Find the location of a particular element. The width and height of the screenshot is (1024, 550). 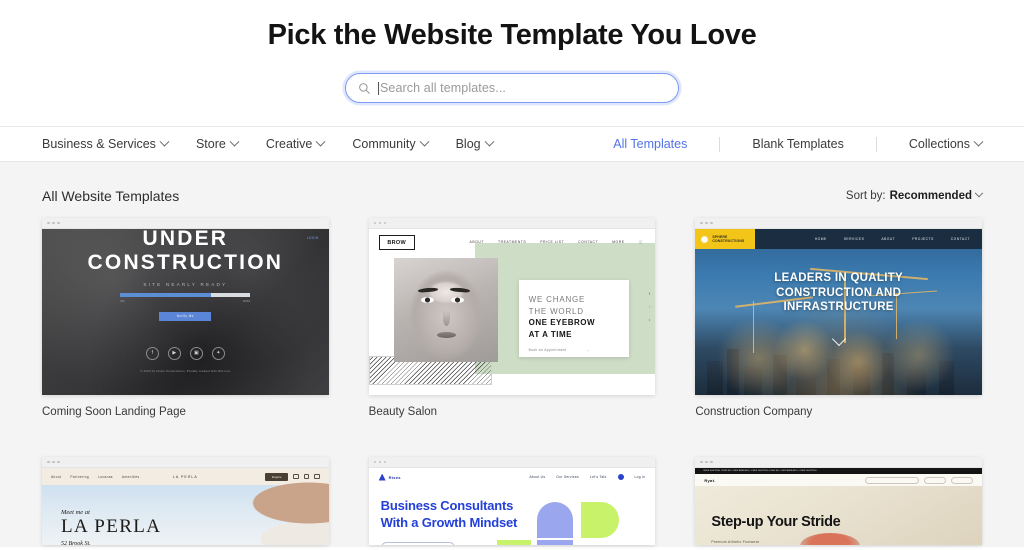

instagram-icon: ▫ is located at coordinates (649, 306).